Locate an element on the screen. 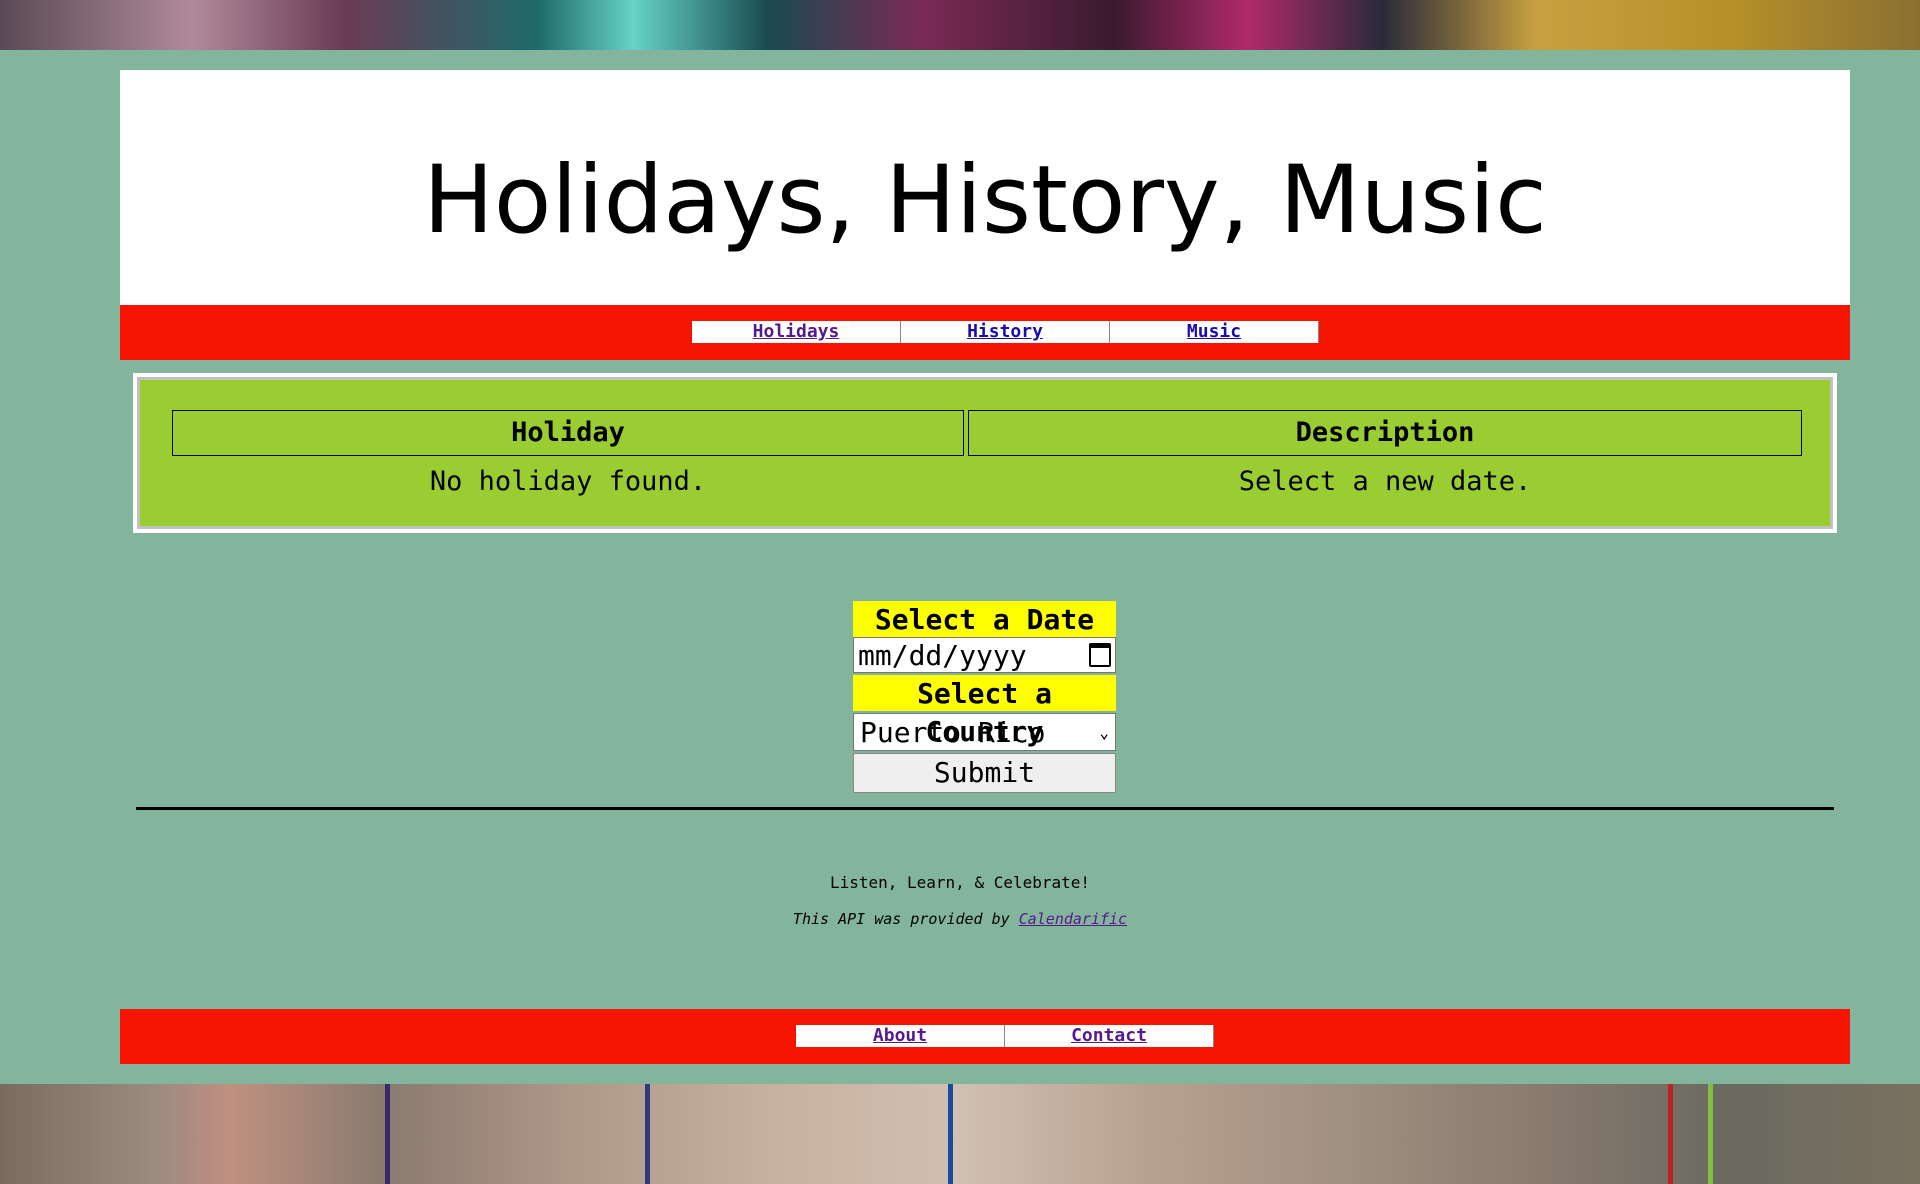  background-photo-top is located at coordinates (960, 25).